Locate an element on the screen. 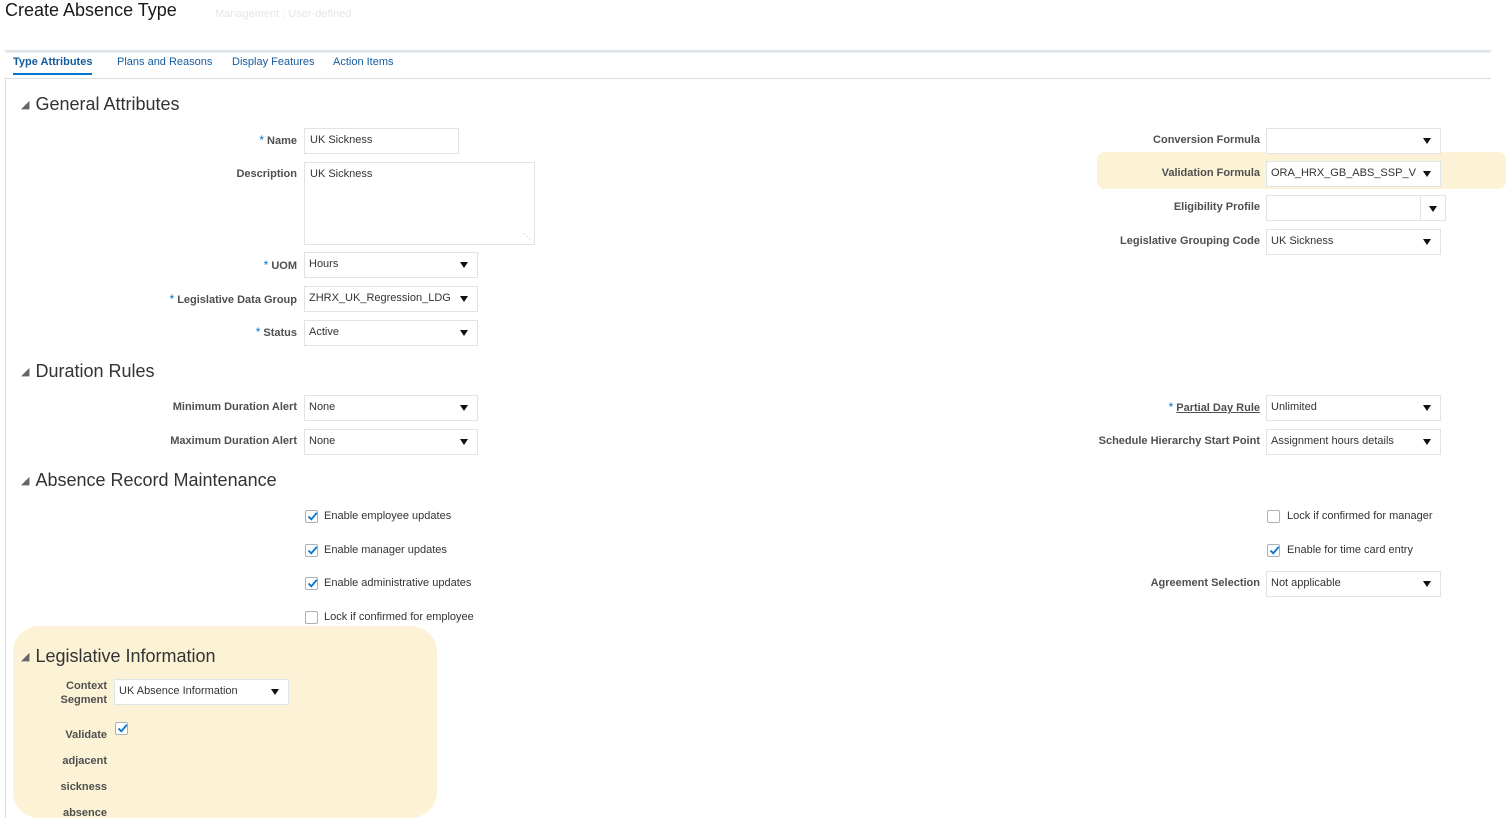  maximum-duration-alert-select: None is located at coordinates (391, 442).